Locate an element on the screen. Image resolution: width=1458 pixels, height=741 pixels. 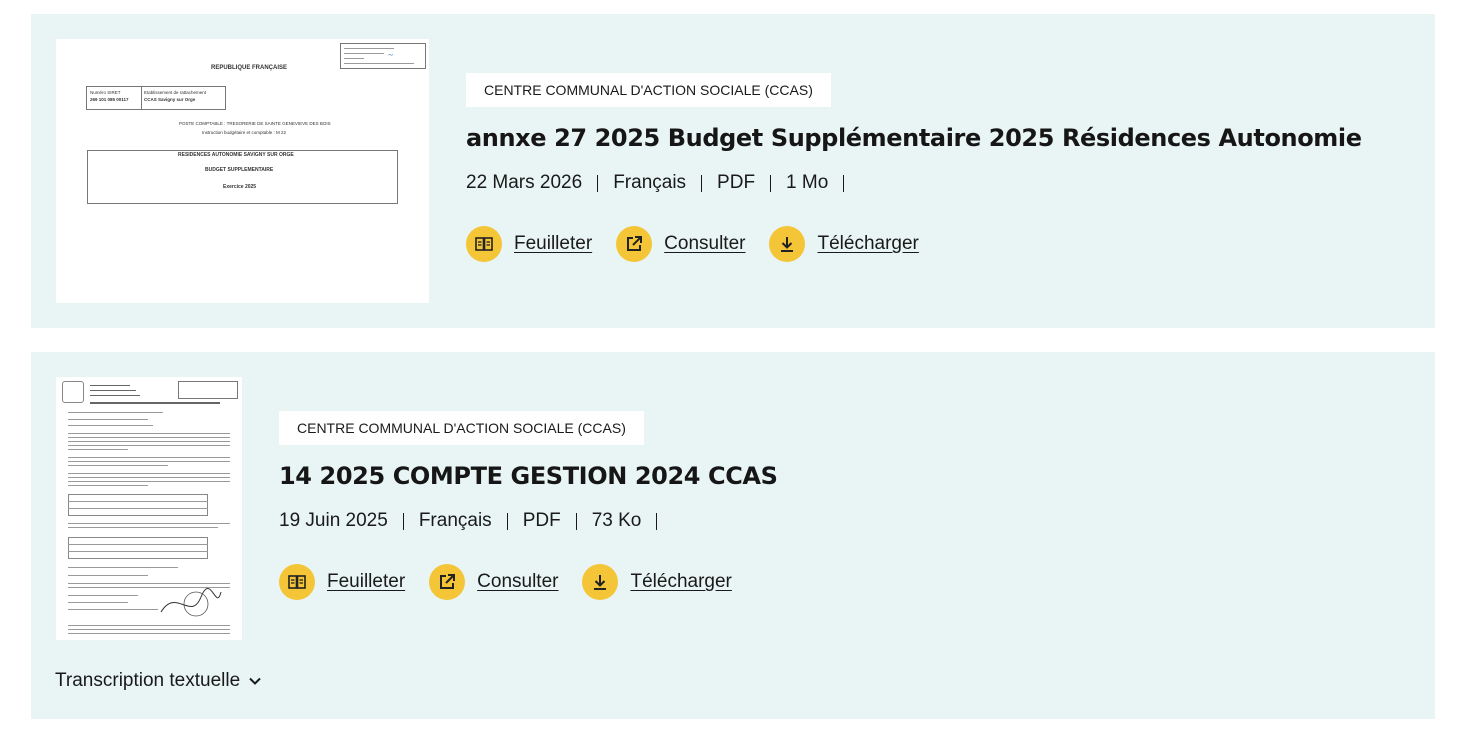
document-size: 1 Mo is located at coordinates (807, 182).